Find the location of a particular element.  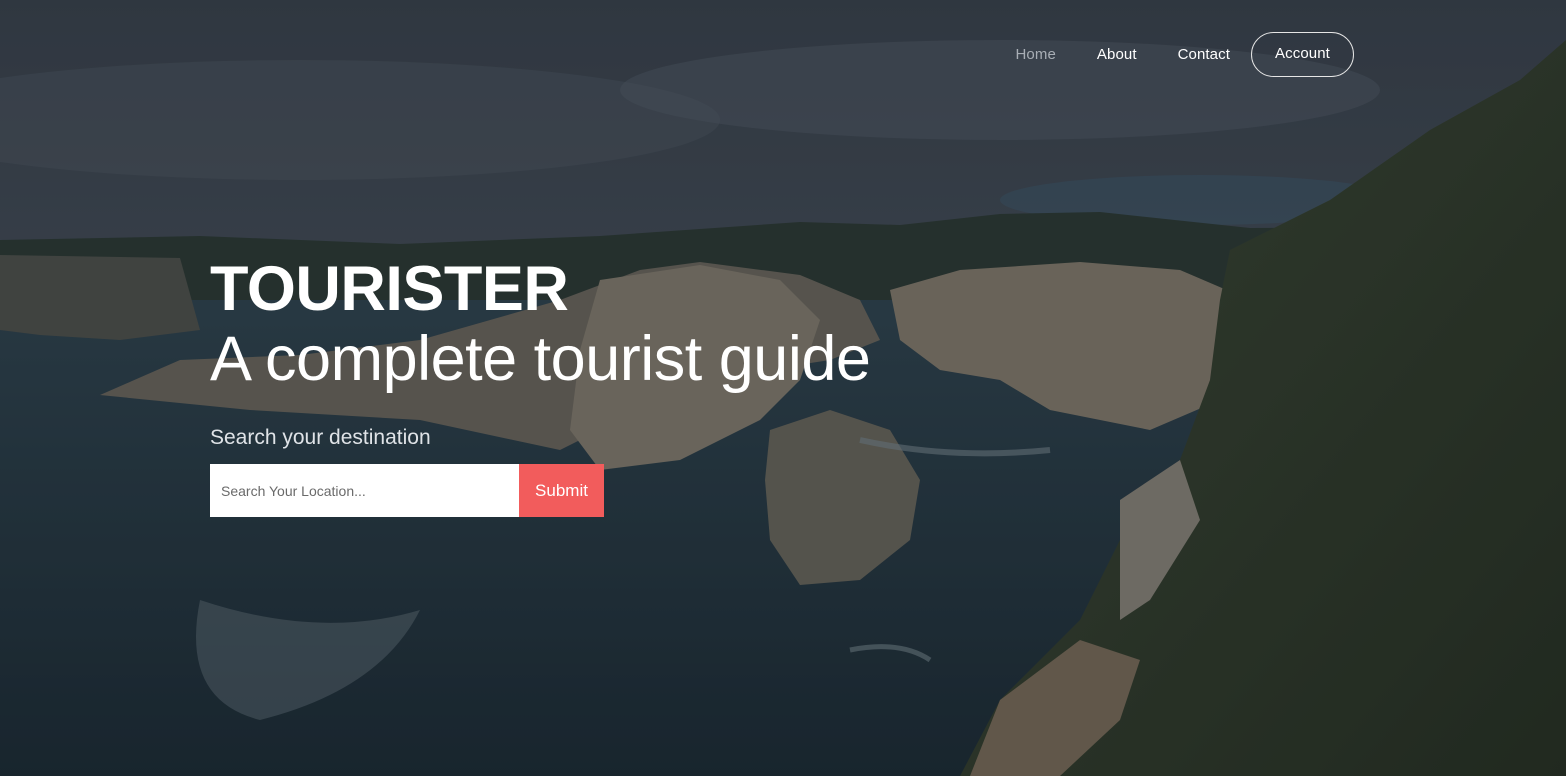

nav-item-about: About is located at coordinates (1117, 54).